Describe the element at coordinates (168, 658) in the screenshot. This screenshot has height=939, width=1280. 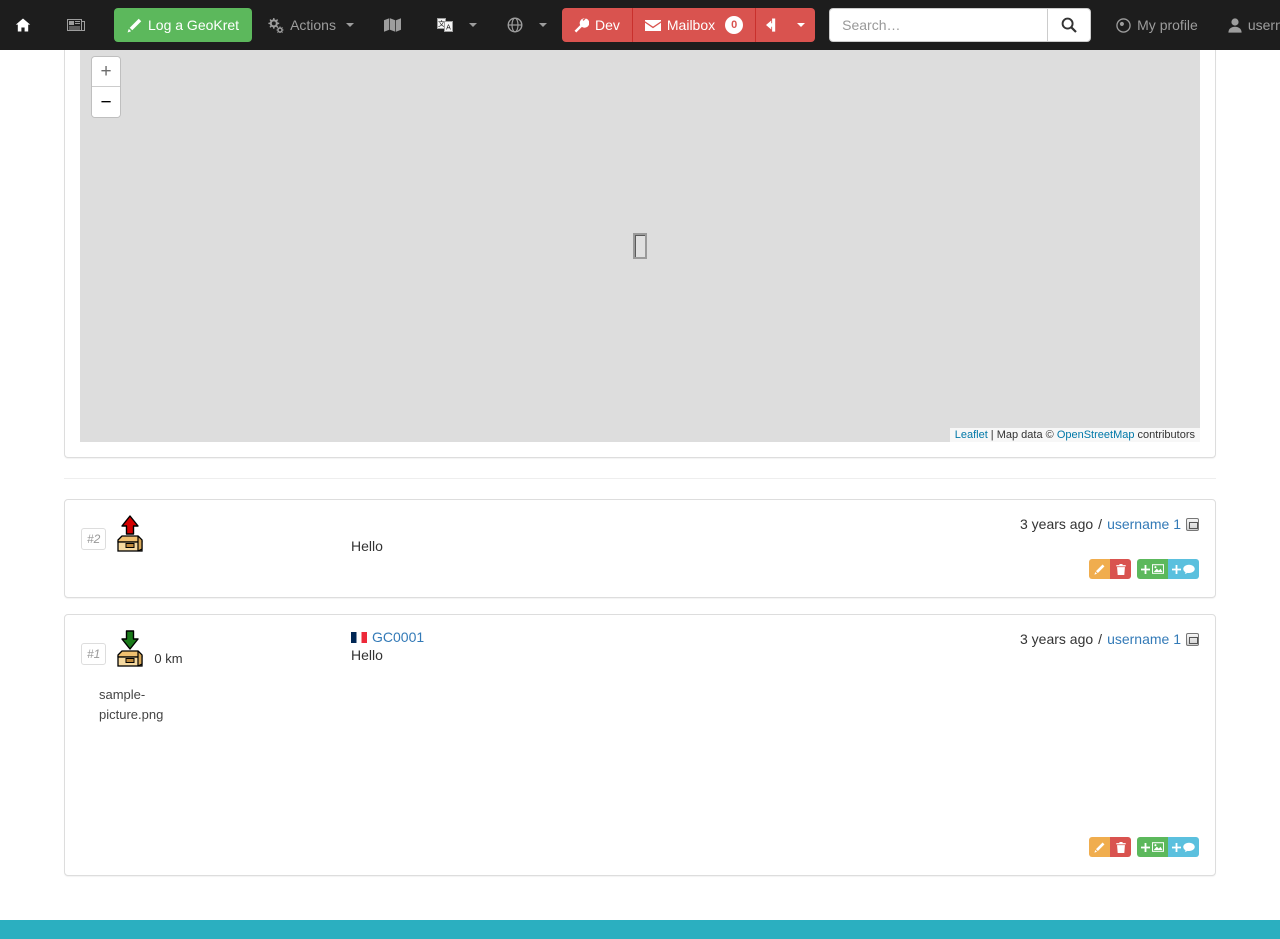
I see `log-distance: 0 km` at that location.